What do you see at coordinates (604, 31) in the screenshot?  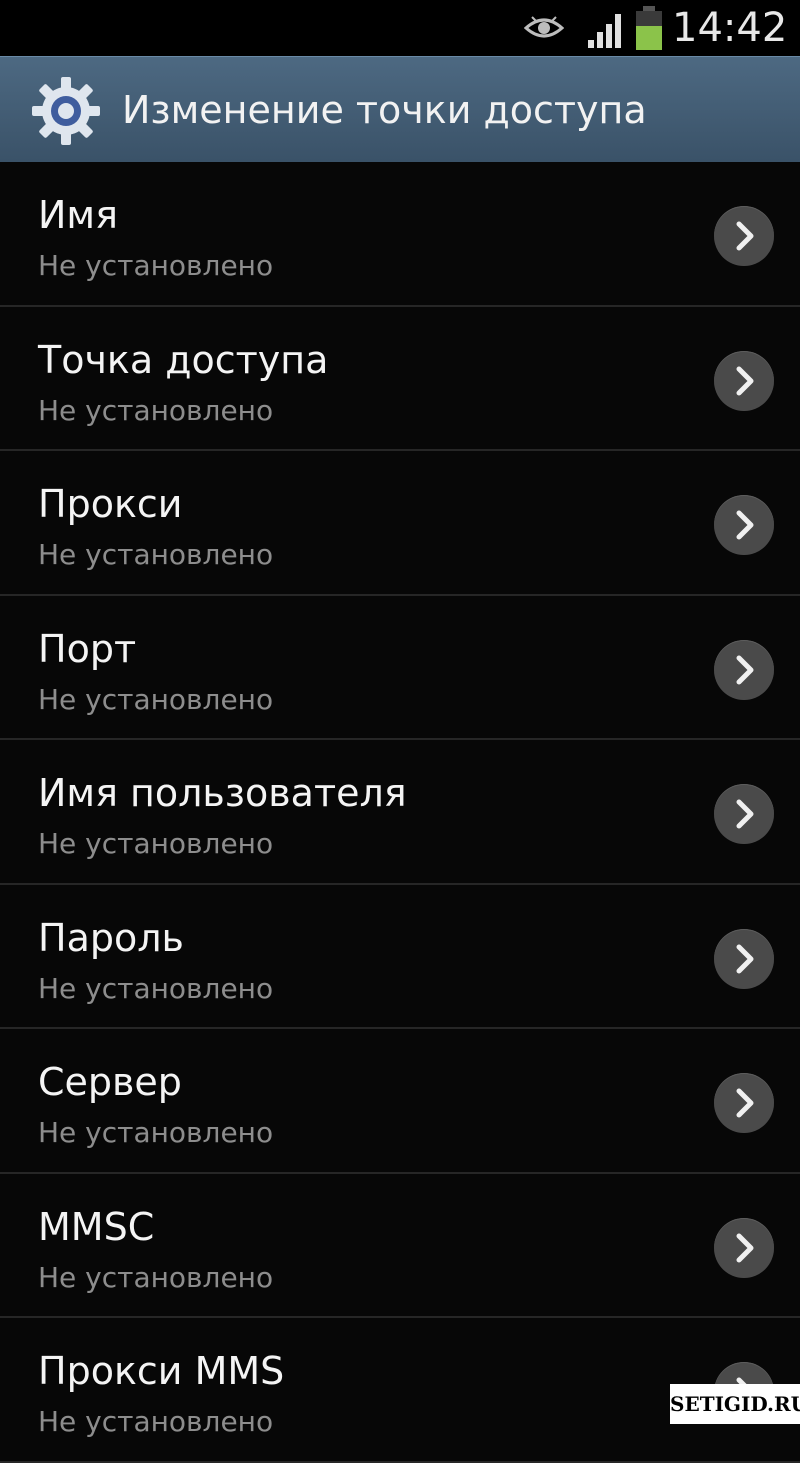 I see `signal-icon` at bounding box center [604, 31].